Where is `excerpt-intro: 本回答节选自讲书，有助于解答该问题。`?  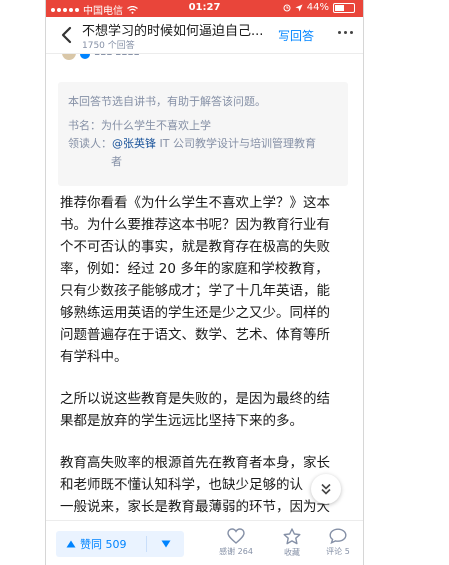 excerpt-intro: 本回答节选自讲书，有助于解答该问题。 is located at coordinates (167, 101).